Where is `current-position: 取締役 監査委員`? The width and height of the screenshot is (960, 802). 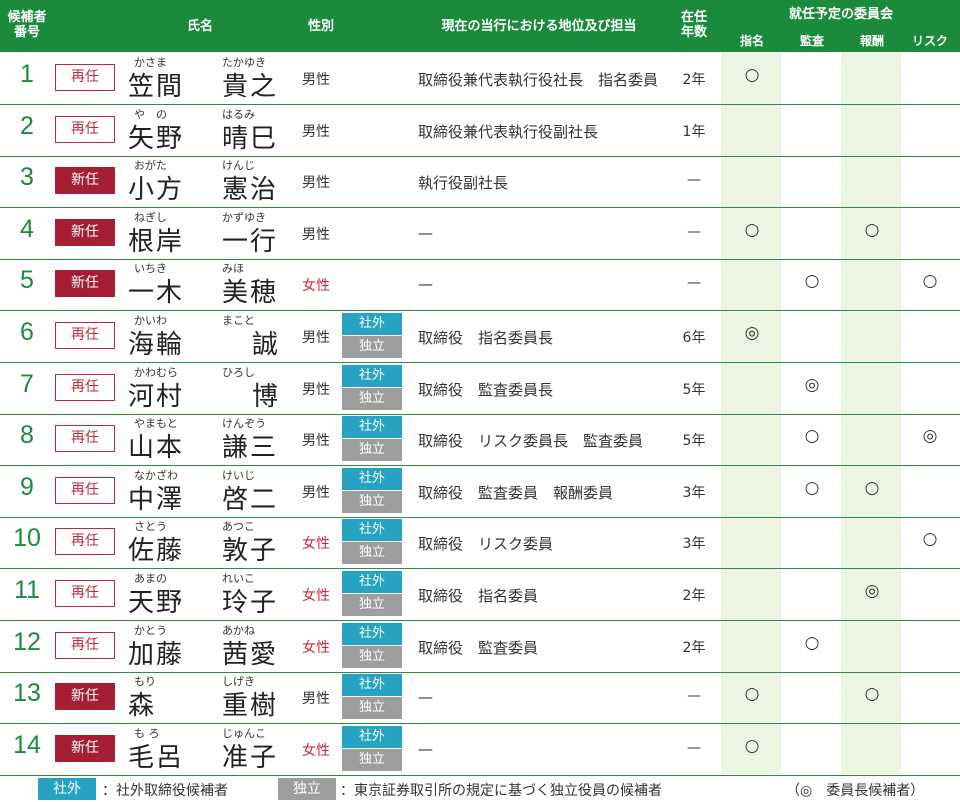
current-position: 取締役 監査委員 is located at coordinates (478, 647).